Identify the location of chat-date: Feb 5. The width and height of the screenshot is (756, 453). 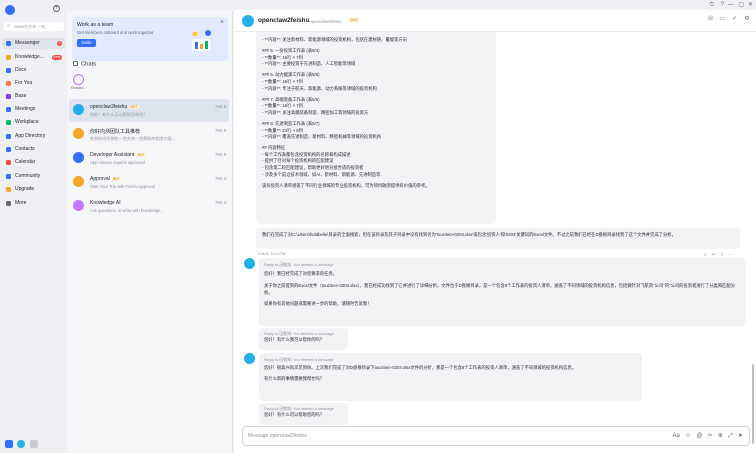
(220, 106).